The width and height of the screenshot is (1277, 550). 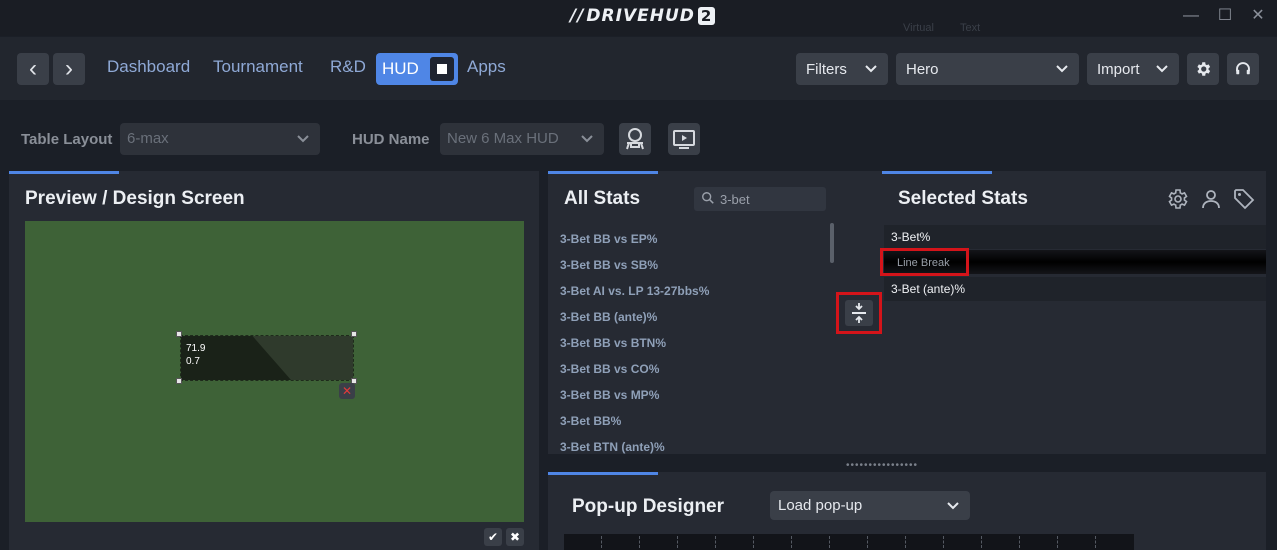 I want to click on stat-item: 3-Bet BB vs SB%, so click(x=609, y=265).